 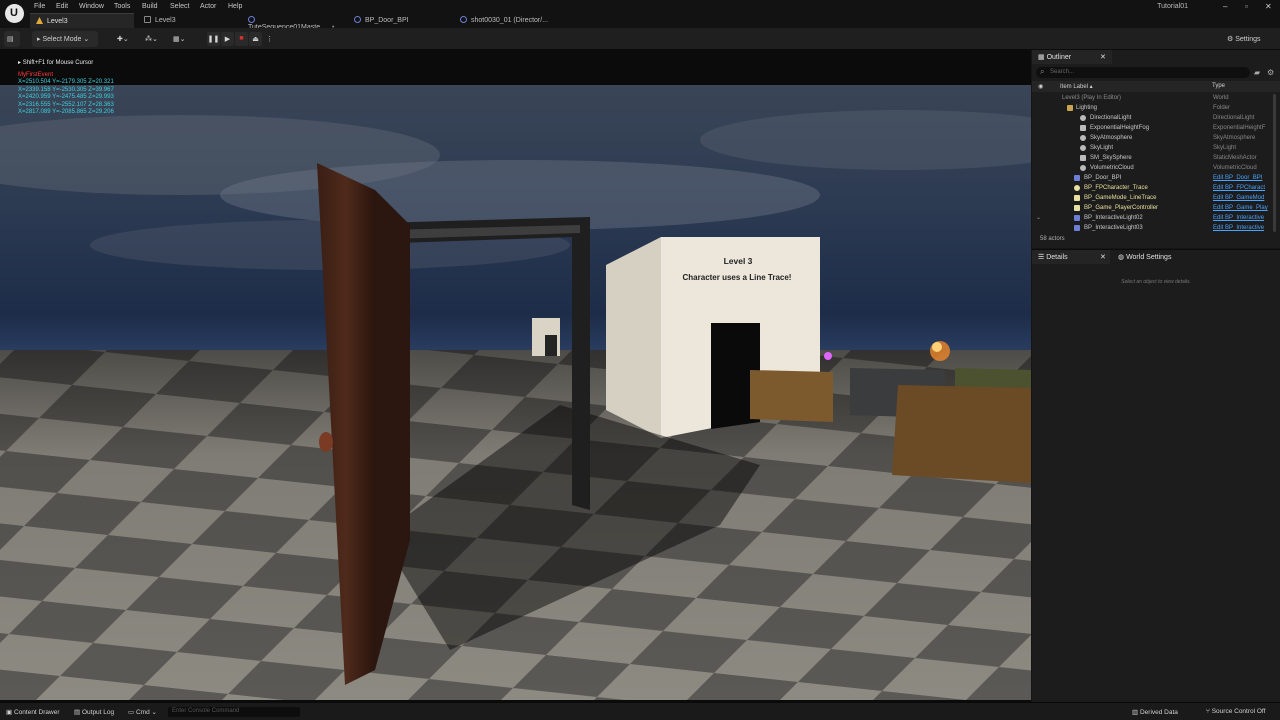 What do you see at coordinates (269, 39) in the screenshot?
I see `more-options-icon: ⋮` at bounding box center [269, 39].